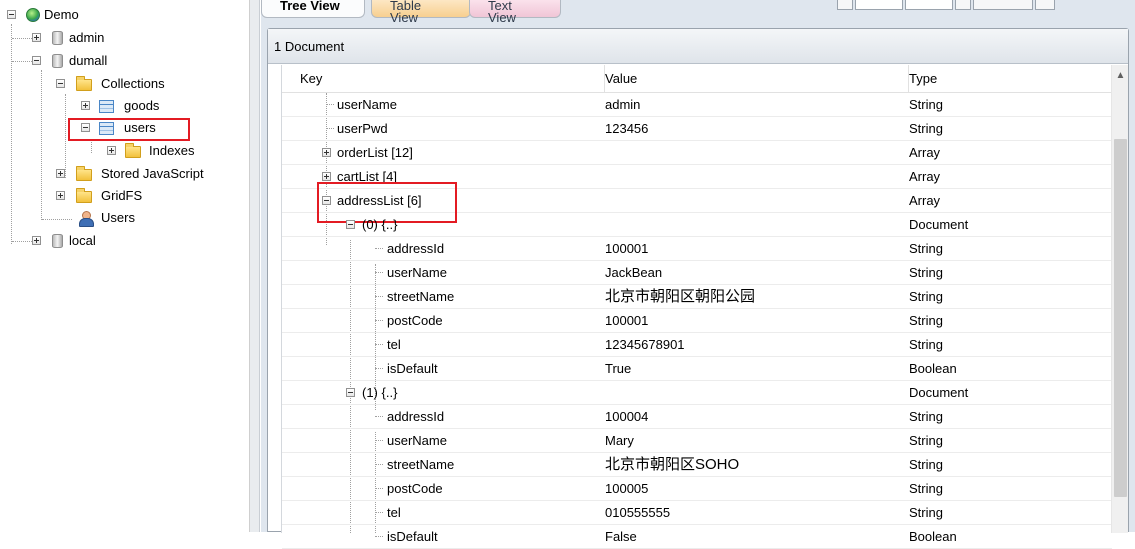  What do you see at coordinates (757, 79) in the screenshot?
I see `column-header-value: Value` at bounding box center [757, 79].